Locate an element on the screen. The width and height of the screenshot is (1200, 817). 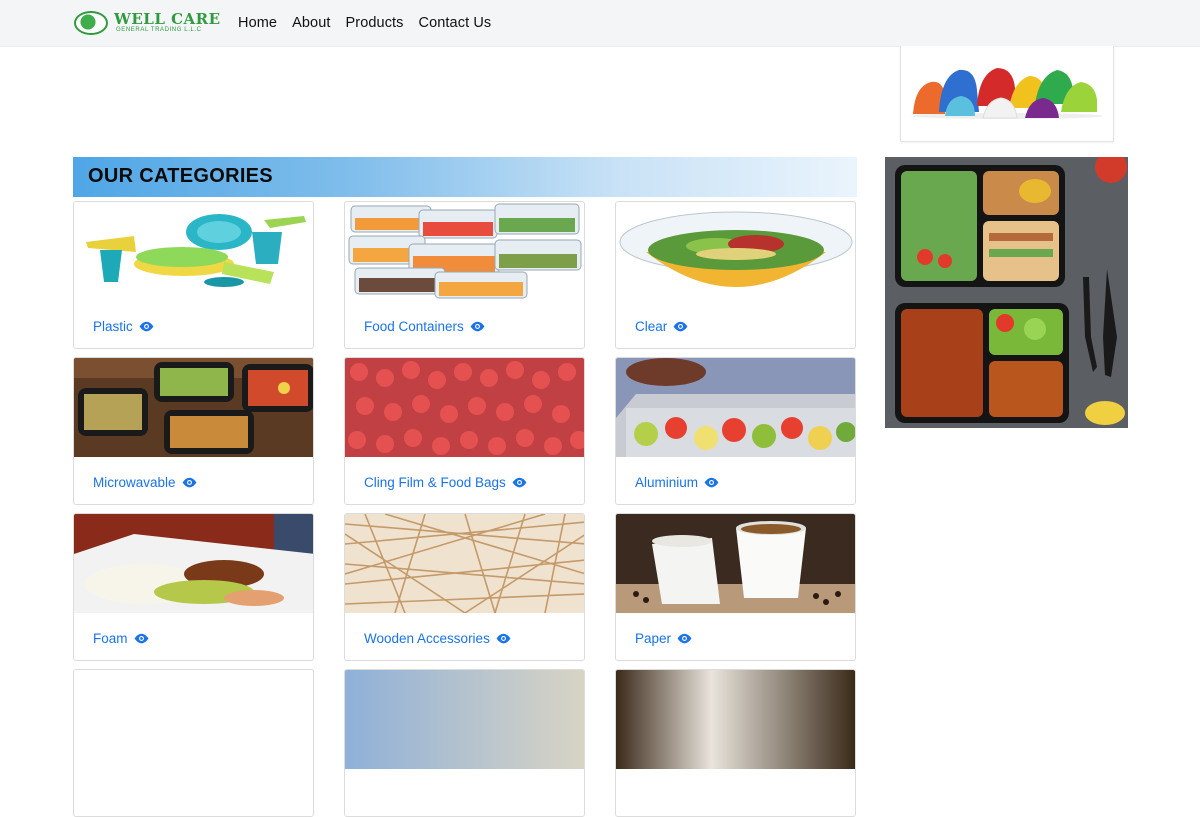
meal-prep-promo-image is located at coordinates (1006, 292).